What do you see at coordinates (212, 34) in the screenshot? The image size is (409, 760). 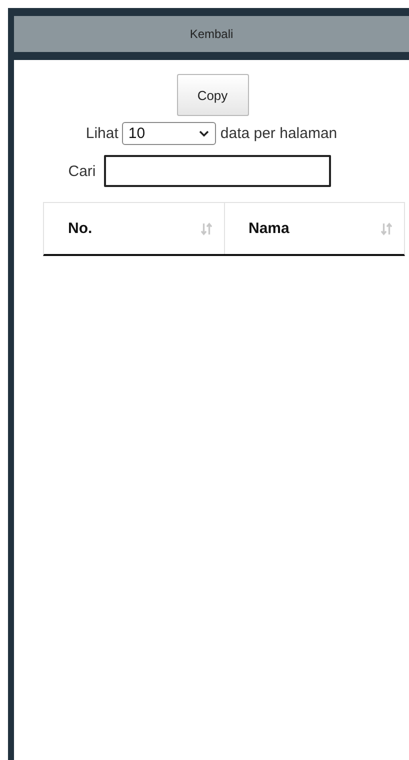 I see `back-link: Kembali` at bounding box center [212, 34].